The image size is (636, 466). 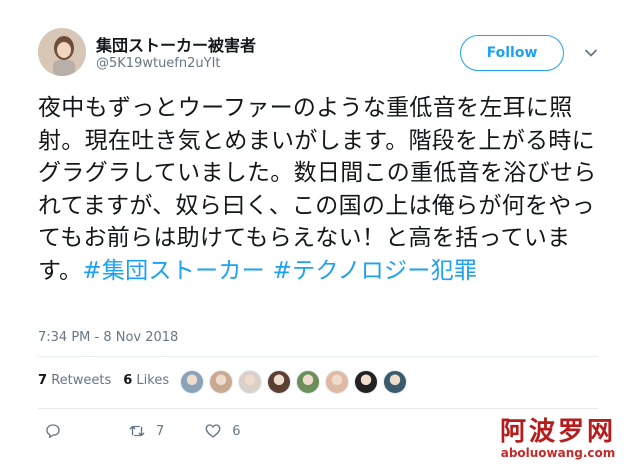 I want to click on tweet-timestamp: 7:34 PM - 8 Nov 2018, so click(x=108, y=337).